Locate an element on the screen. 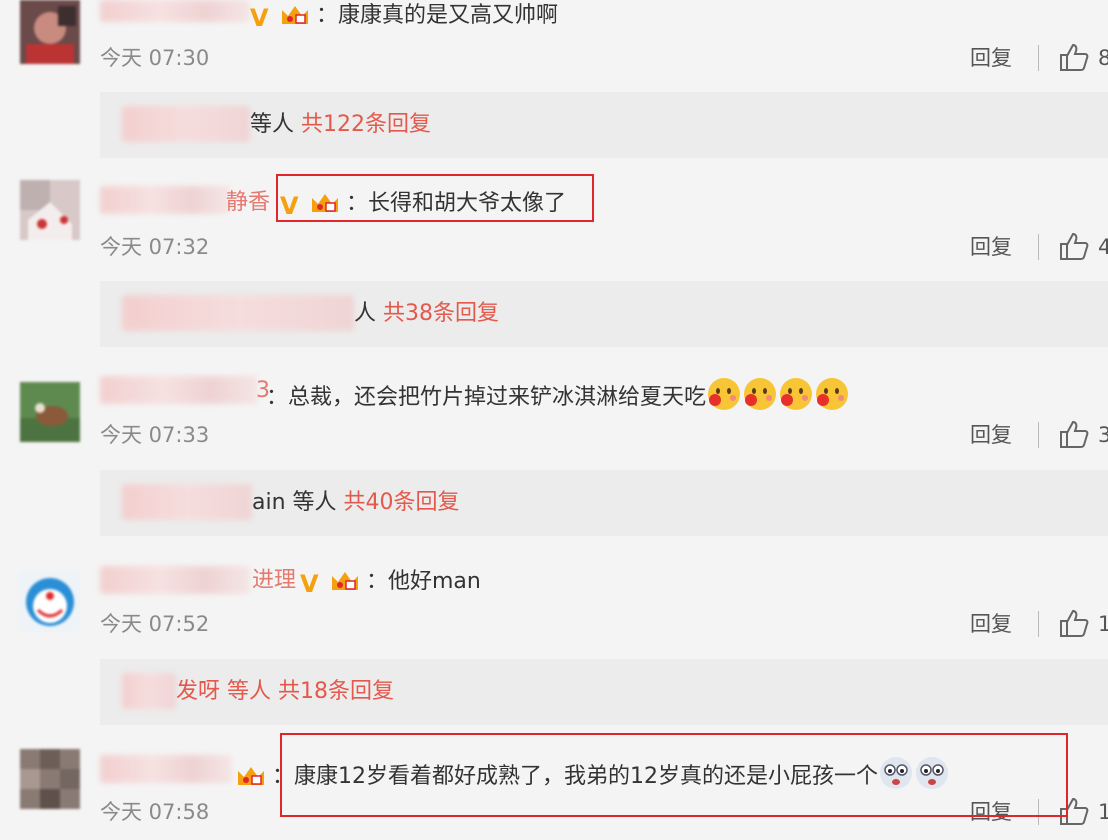 Image resolution: width=1108 pixels, height=840 pixels. sub-reply-summary: 人 共38条回复 is located at coordinates (426, 314).